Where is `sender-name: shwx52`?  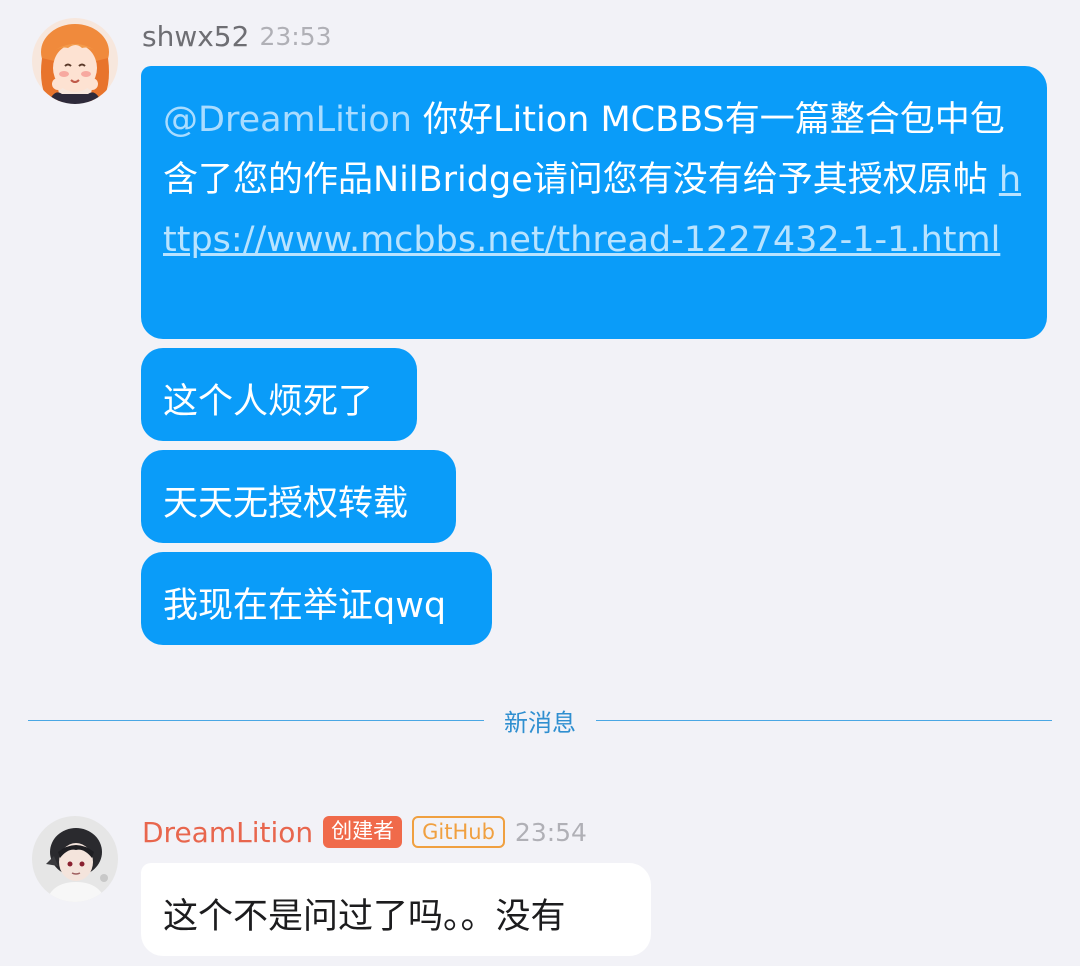 sender-name: shwx52 is located at coordinates (195, 36).